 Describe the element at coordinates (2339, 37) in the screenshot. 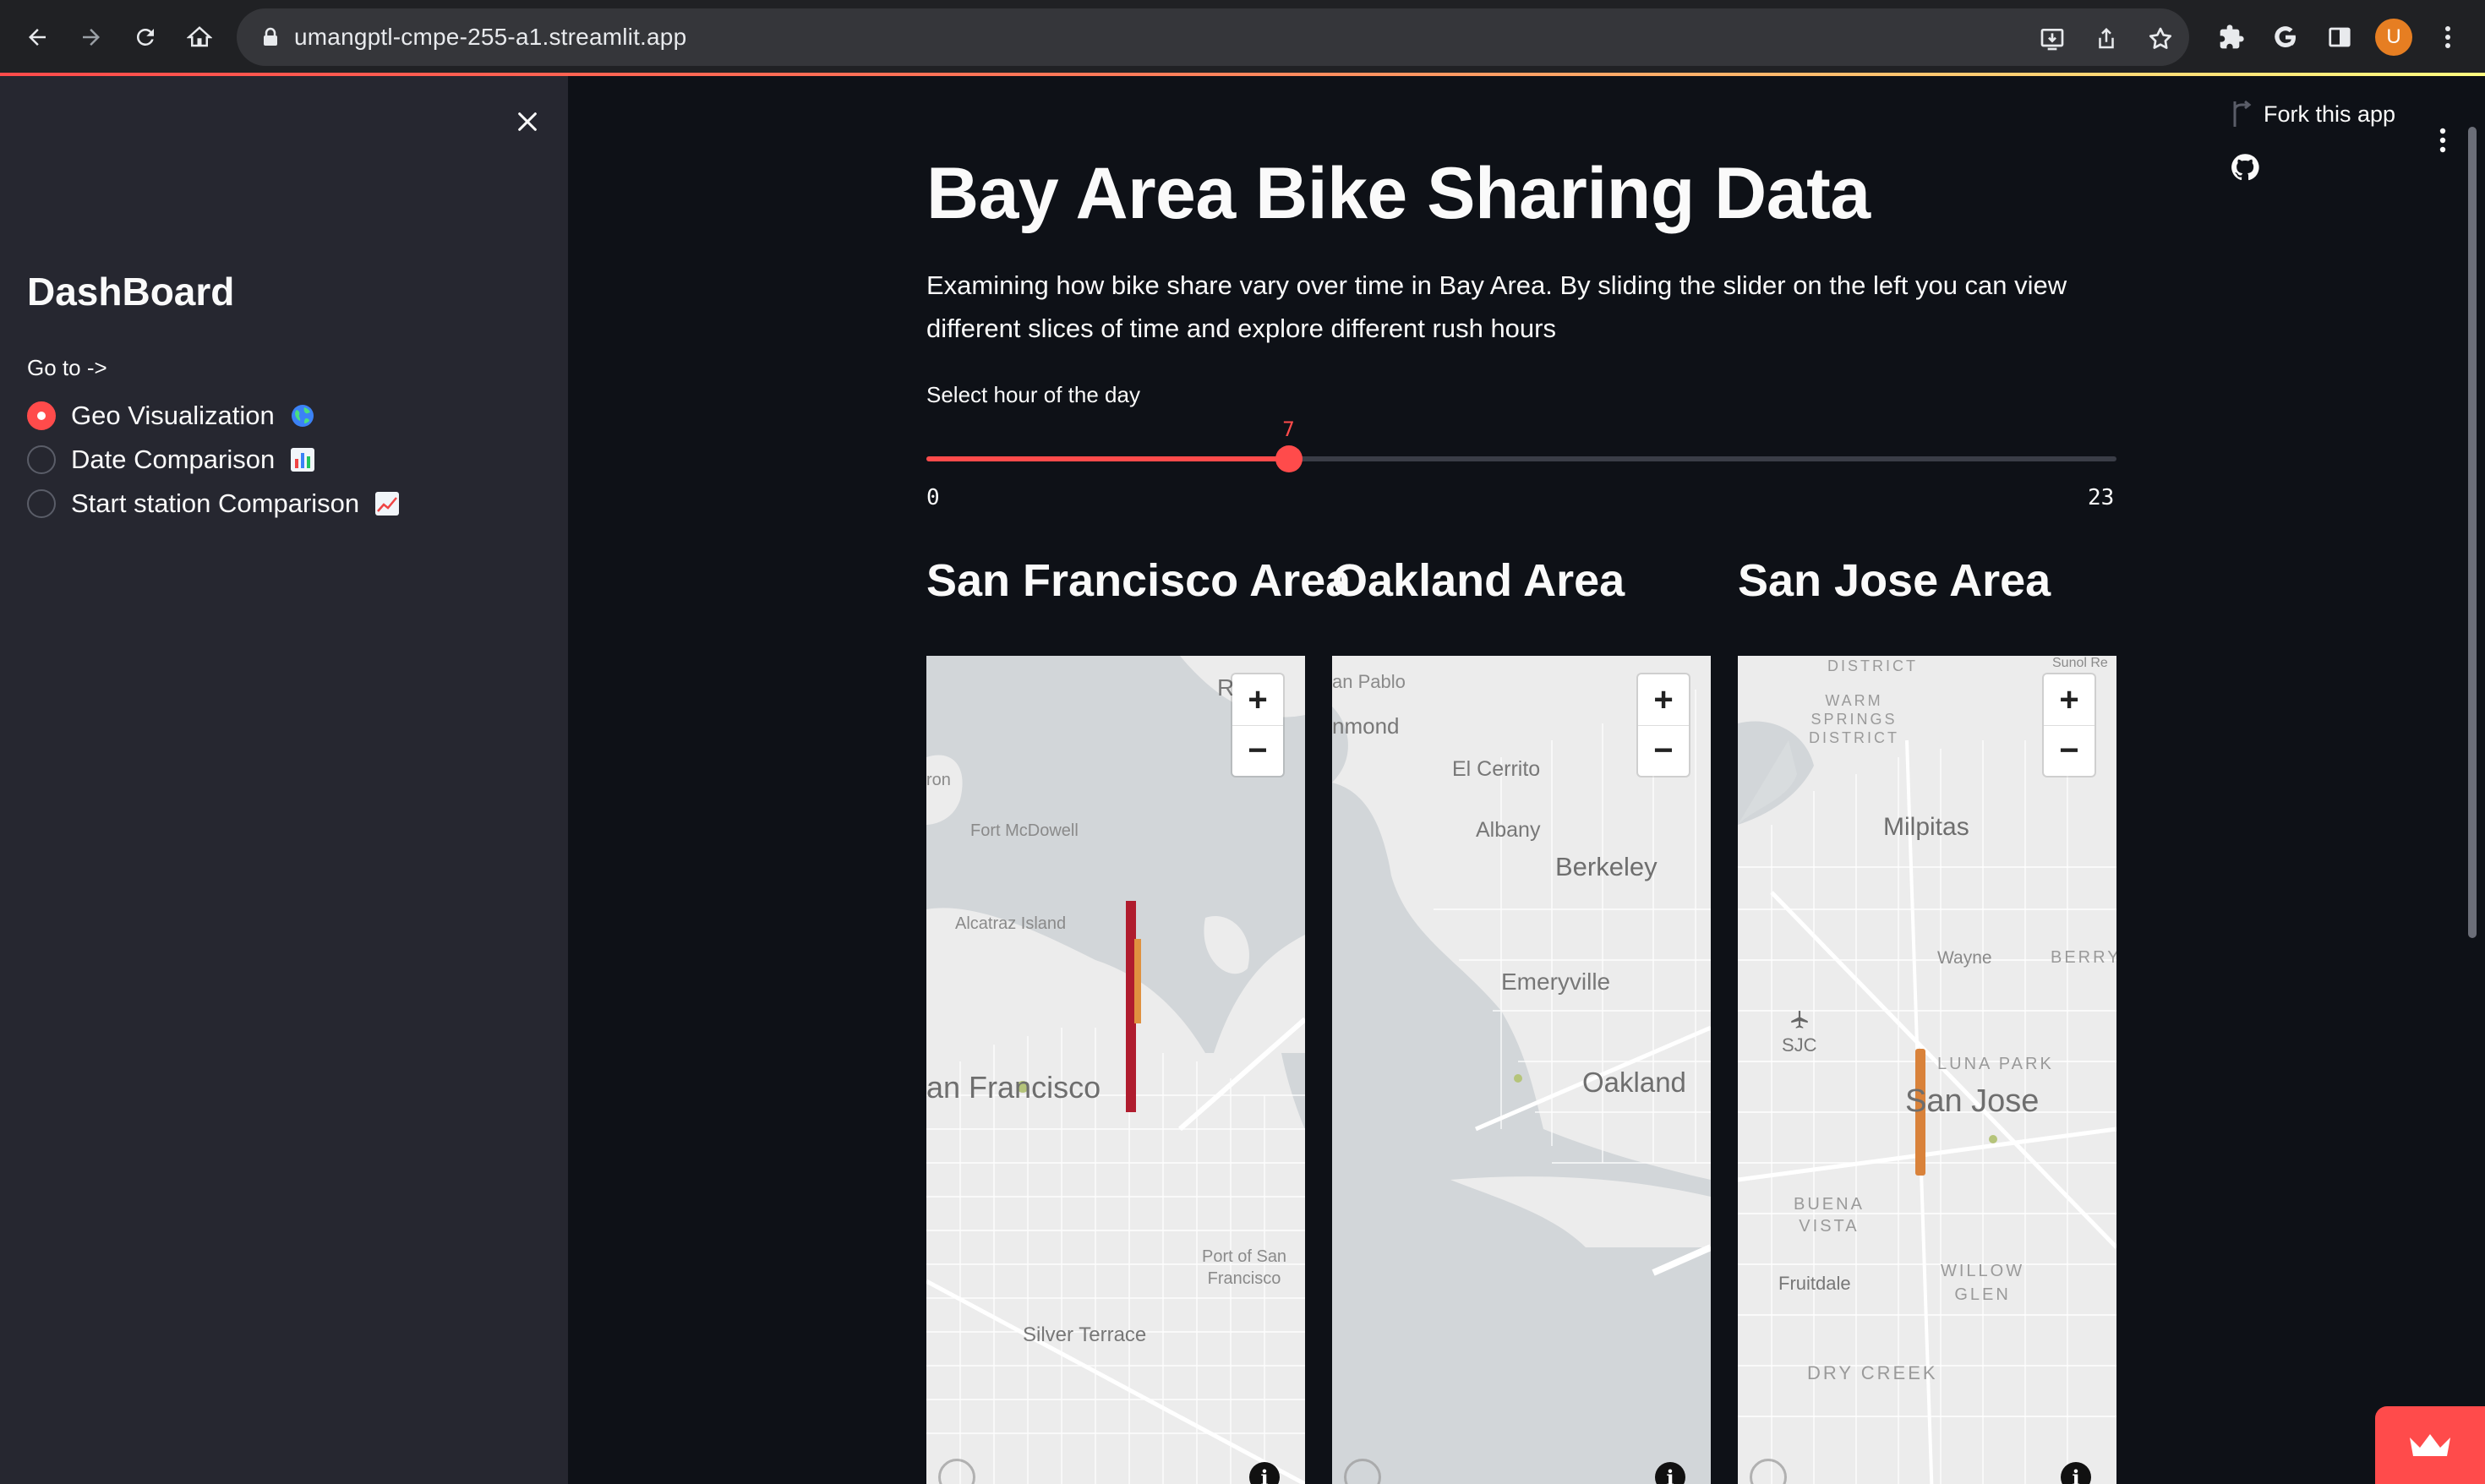

I see `side-panel-icon` at that location.